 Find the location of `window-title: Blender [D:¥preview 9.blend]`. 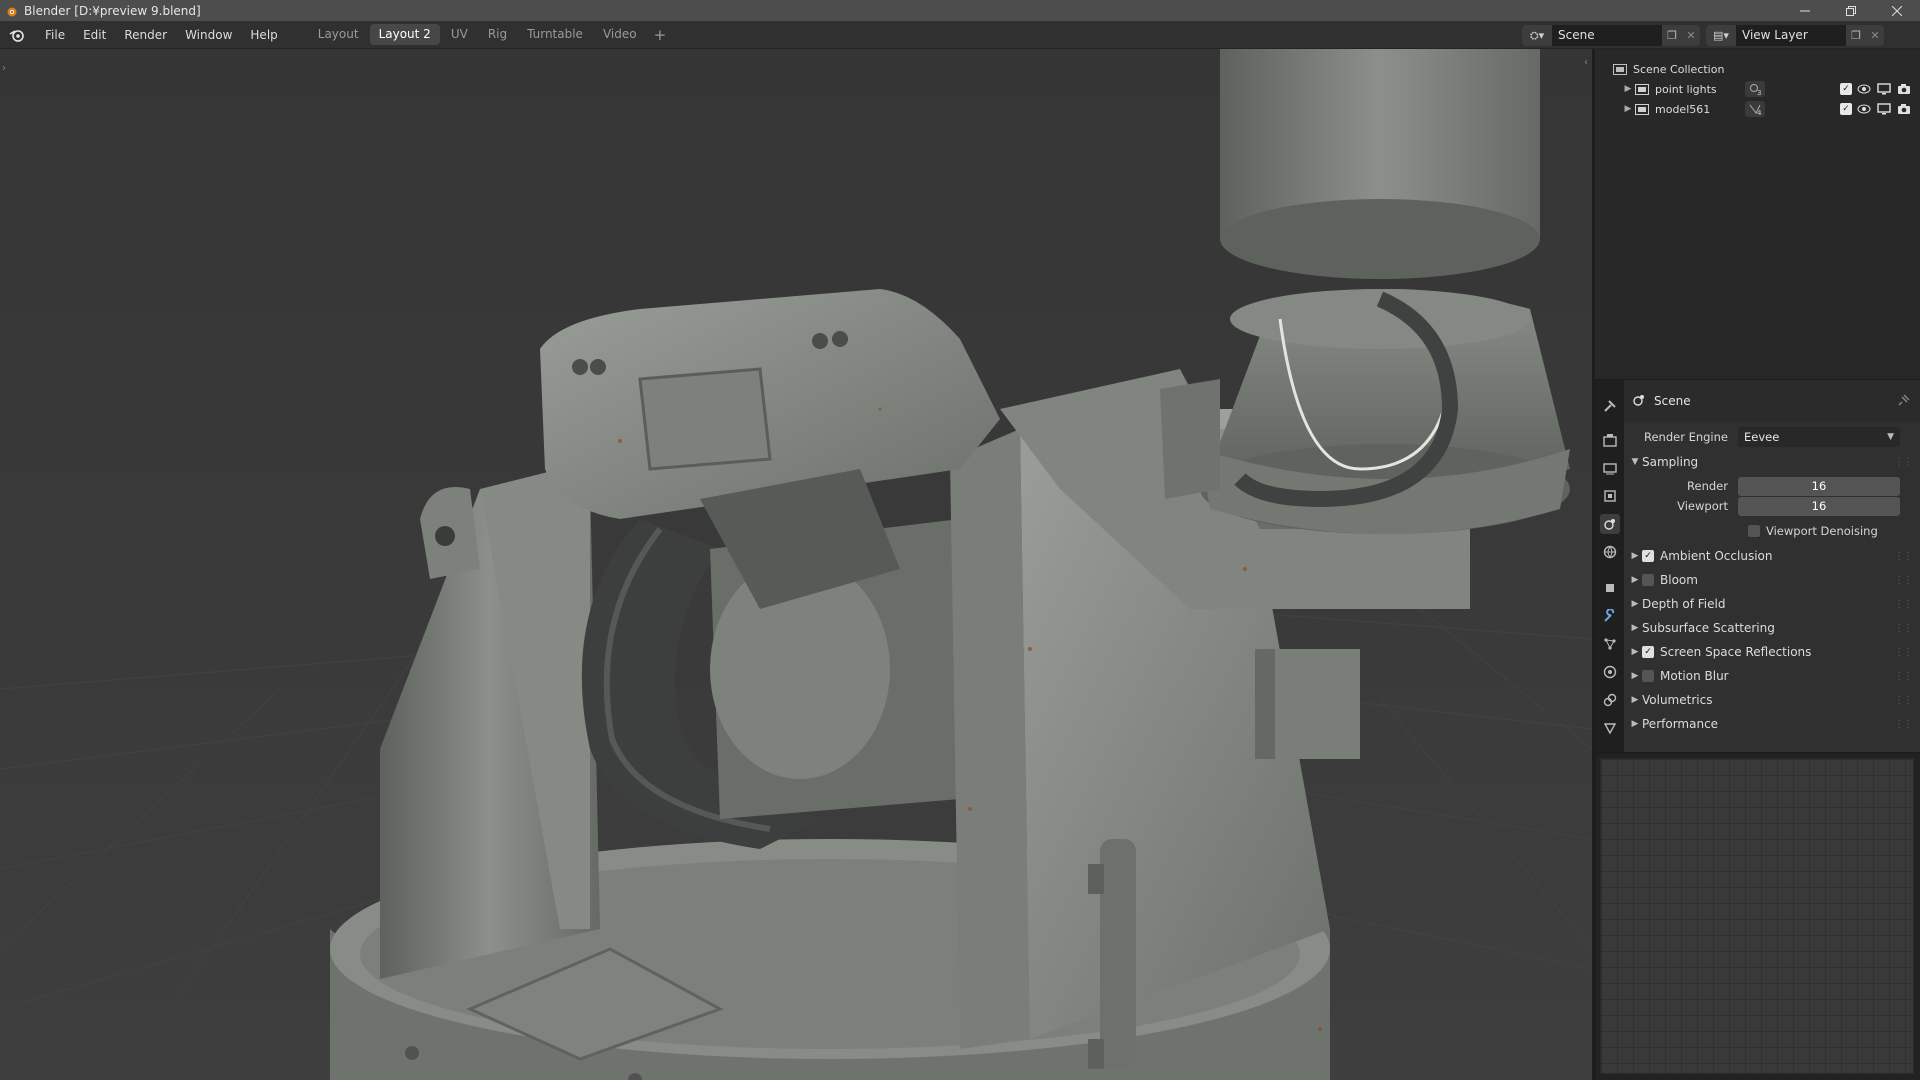

window-title: Blender [D:¥preview 9.blend] is located at coordinates (112, 10).